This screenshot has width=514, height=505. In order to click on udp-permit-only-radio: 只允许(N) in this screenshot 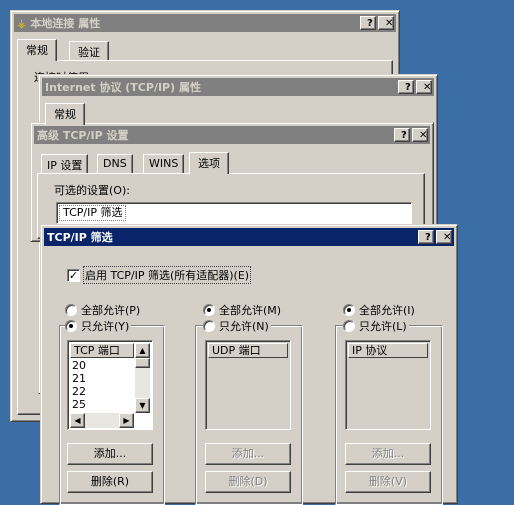, I will do `click(237, 326)`.